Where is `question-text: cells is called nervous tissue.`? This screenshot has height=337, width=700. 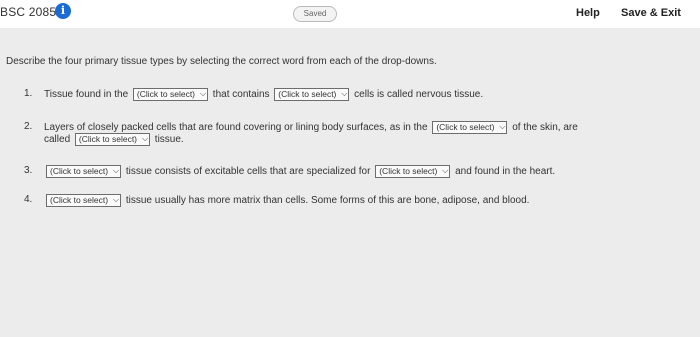 question-text: cells is called nervous tissue. is located at coordinates (419, 95).